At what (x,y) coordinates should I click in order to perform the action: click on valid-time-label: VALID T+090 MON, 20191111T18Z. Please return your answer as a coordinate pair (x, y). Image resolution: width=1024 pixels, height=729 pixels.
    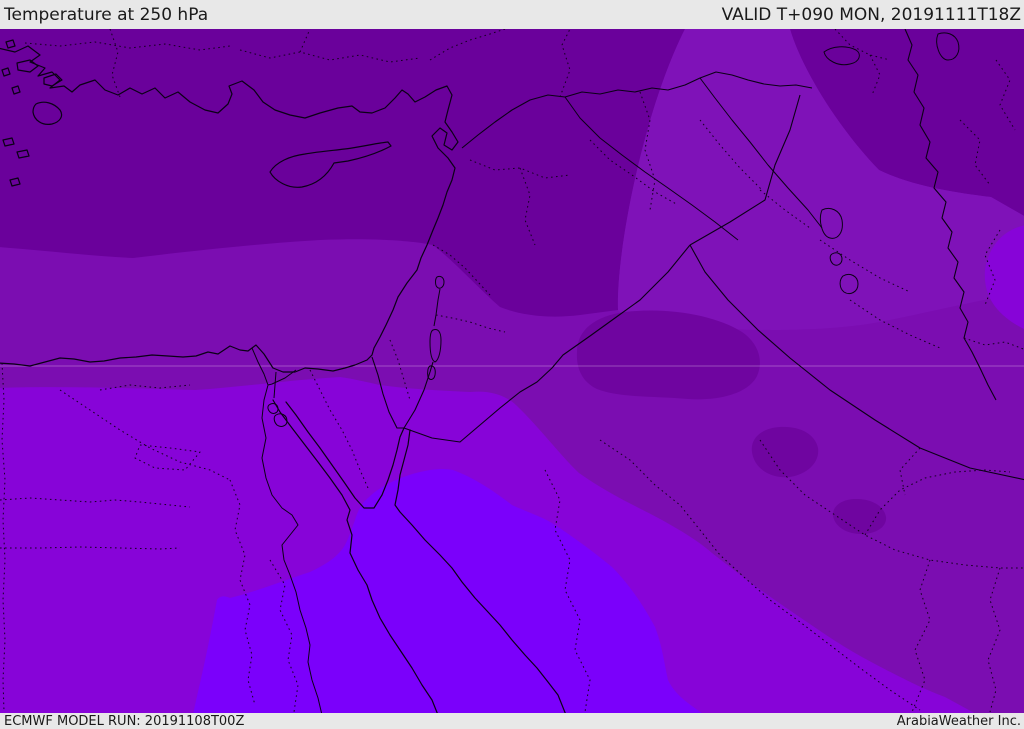
    Looking at the image, I should click on (871, 14).